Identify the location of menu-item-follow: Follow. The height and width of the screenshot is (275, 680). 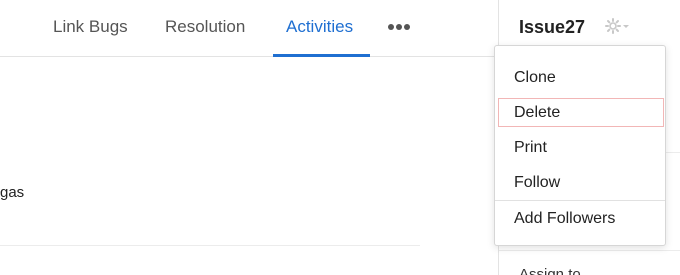
(581, 182).